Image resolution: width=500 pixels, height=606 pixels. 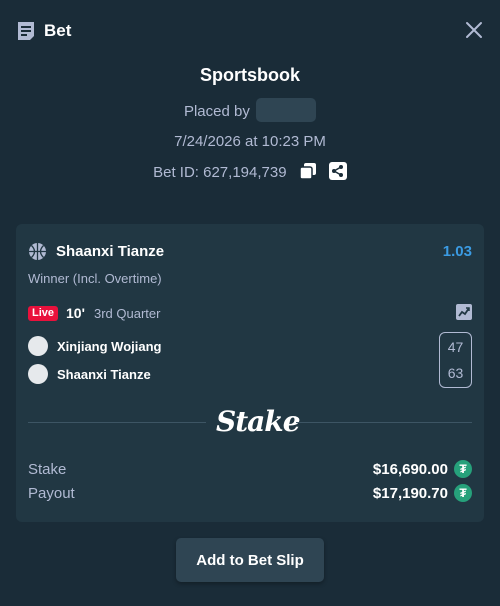 What do you see at coordinates (37, 251) in the screenshot?
I see `basketball-icon` at bounding box center [37, 251].